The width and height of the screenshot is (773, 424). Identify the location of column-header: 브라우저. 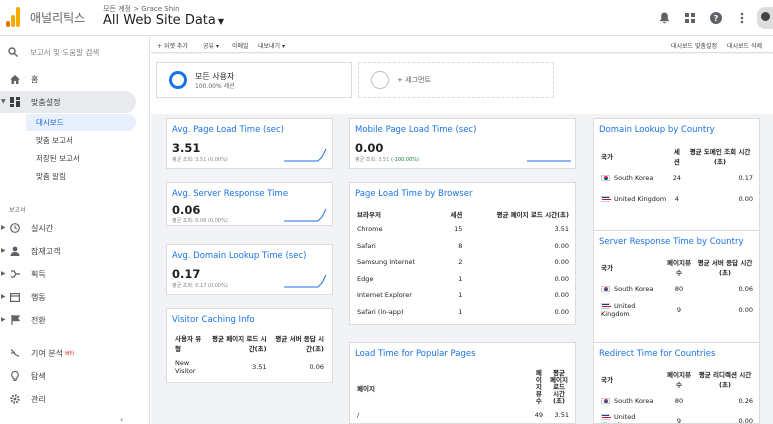
(397, 214).